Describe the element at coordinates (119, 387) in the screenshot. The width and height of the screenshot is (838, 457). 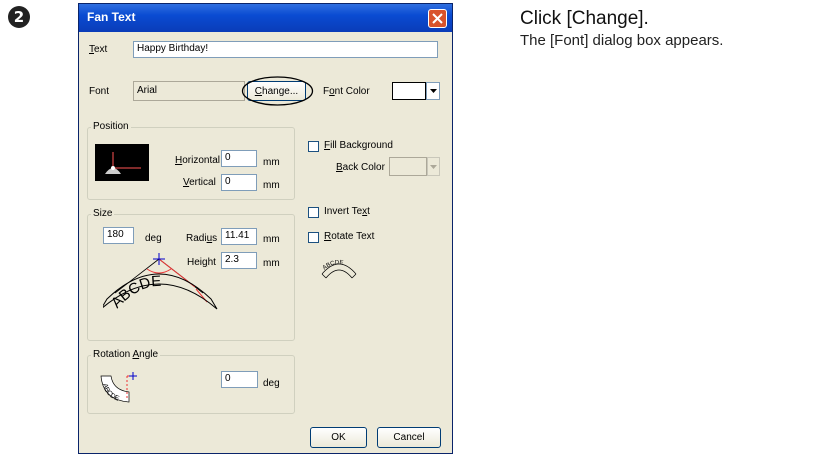
I see `rotation-angle-illustration: ABCDE` at that location.